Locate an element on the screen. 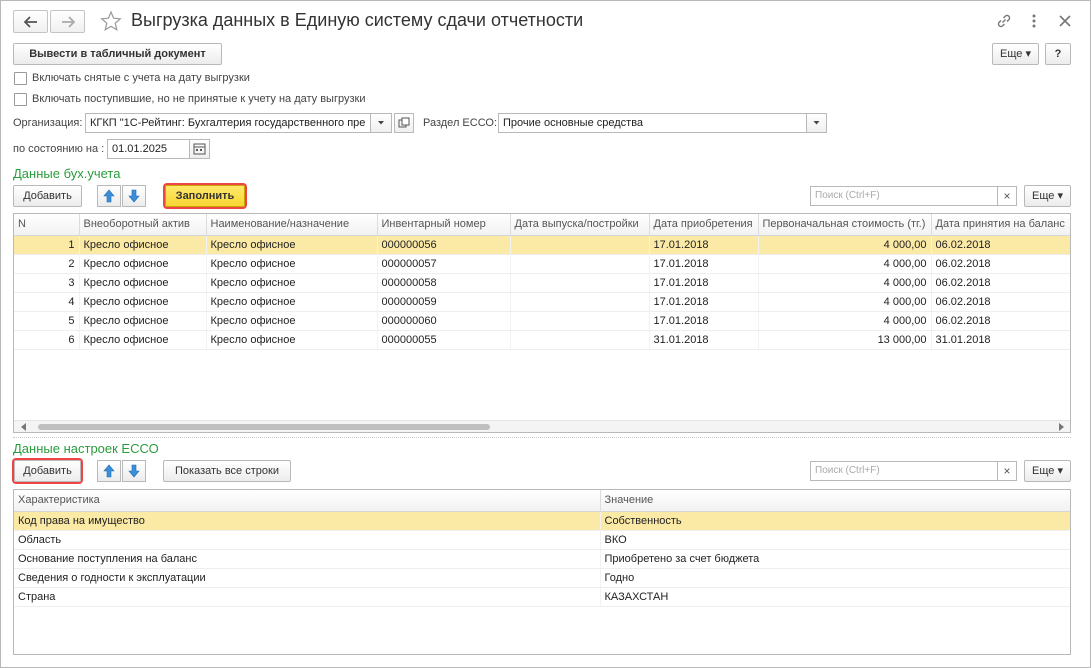 The width and height of the screenshot is (1091, 668). column-header: Внеоборотный актив is located at coordinates (143, 225).